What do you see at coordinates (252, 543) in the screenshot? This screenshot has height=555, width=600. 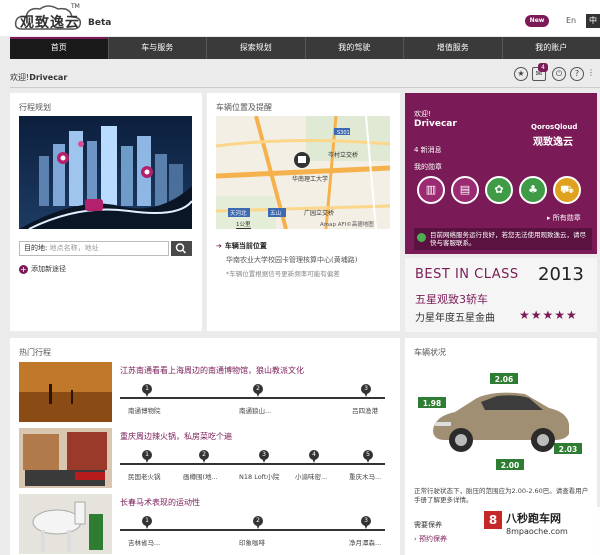 I see `stop-label: 印象咖啡` at bounding box center [252, 543].